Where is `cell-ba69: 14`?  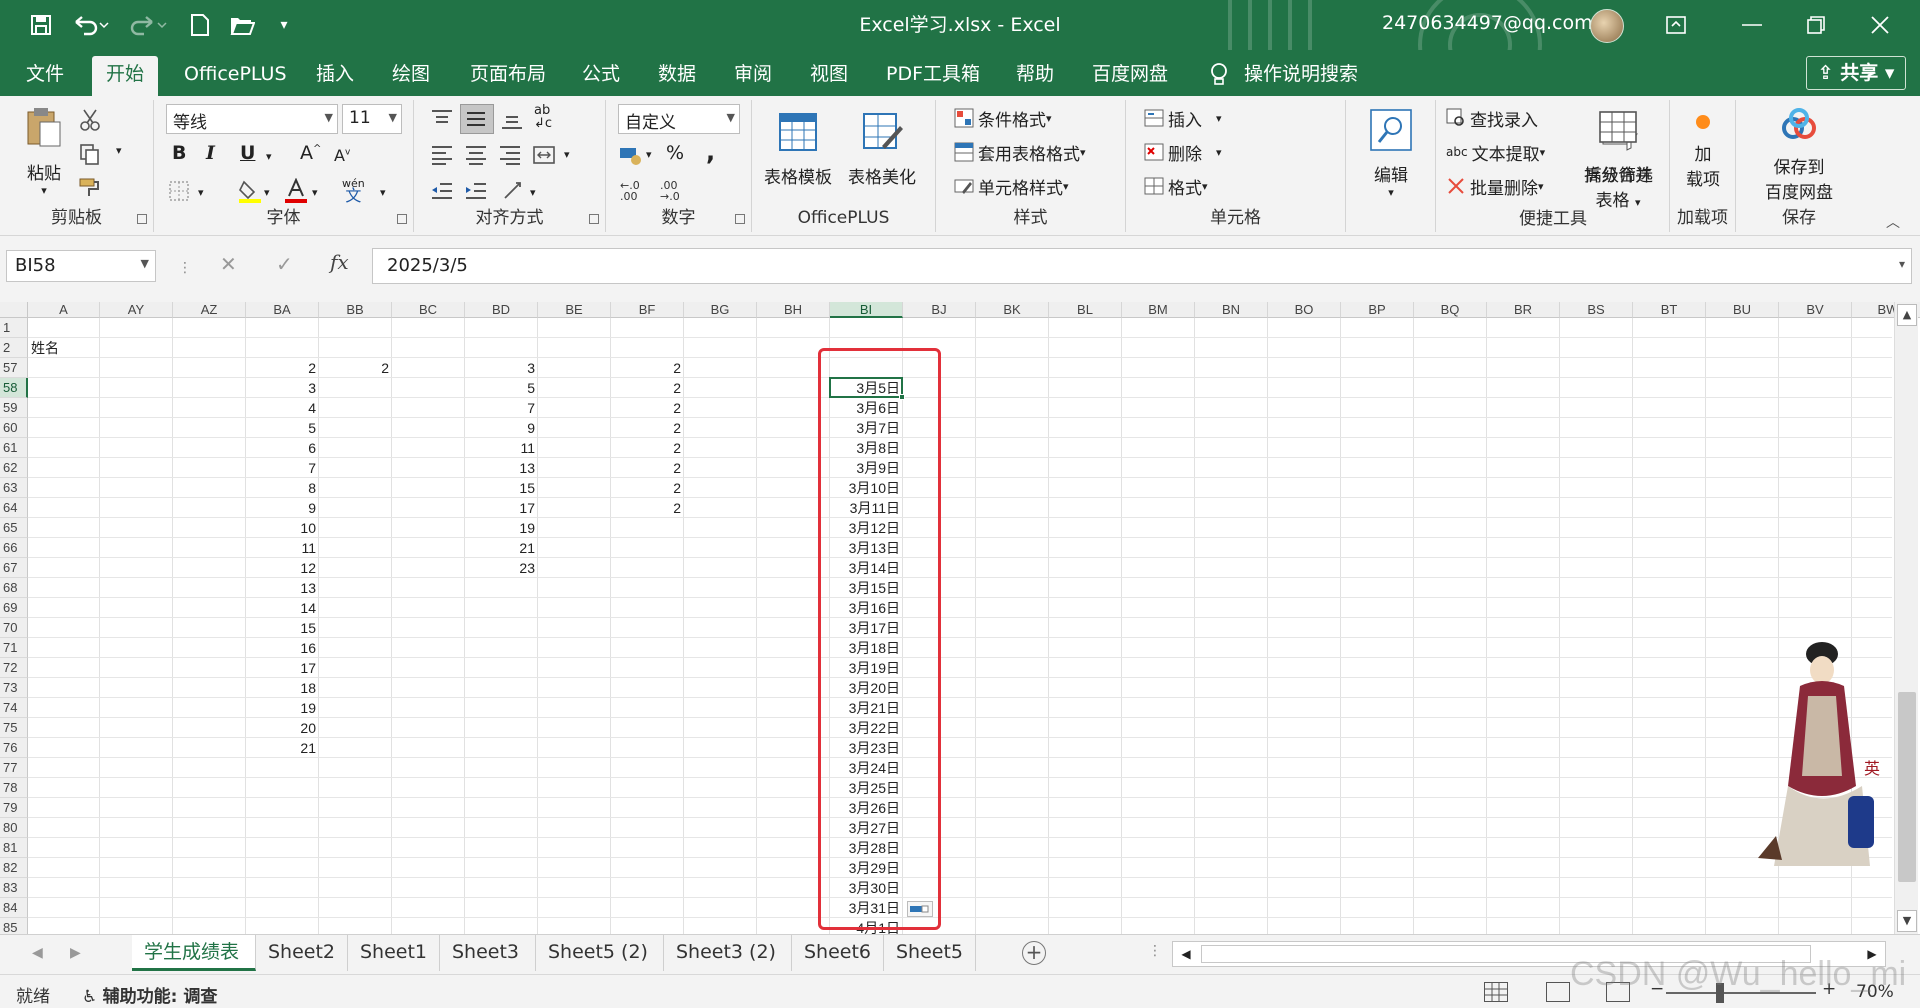
cell-ba69: 14 is located at coordinates (282, 608).